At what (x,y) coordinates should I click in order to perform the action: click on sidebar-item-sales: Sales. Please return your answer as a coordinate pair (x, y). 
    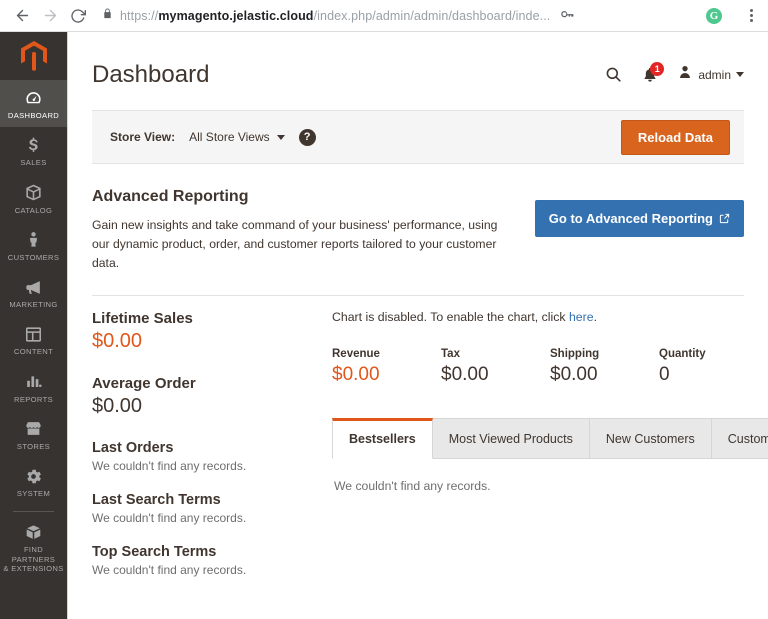
    Looking at the image, I should click on (33, 150).